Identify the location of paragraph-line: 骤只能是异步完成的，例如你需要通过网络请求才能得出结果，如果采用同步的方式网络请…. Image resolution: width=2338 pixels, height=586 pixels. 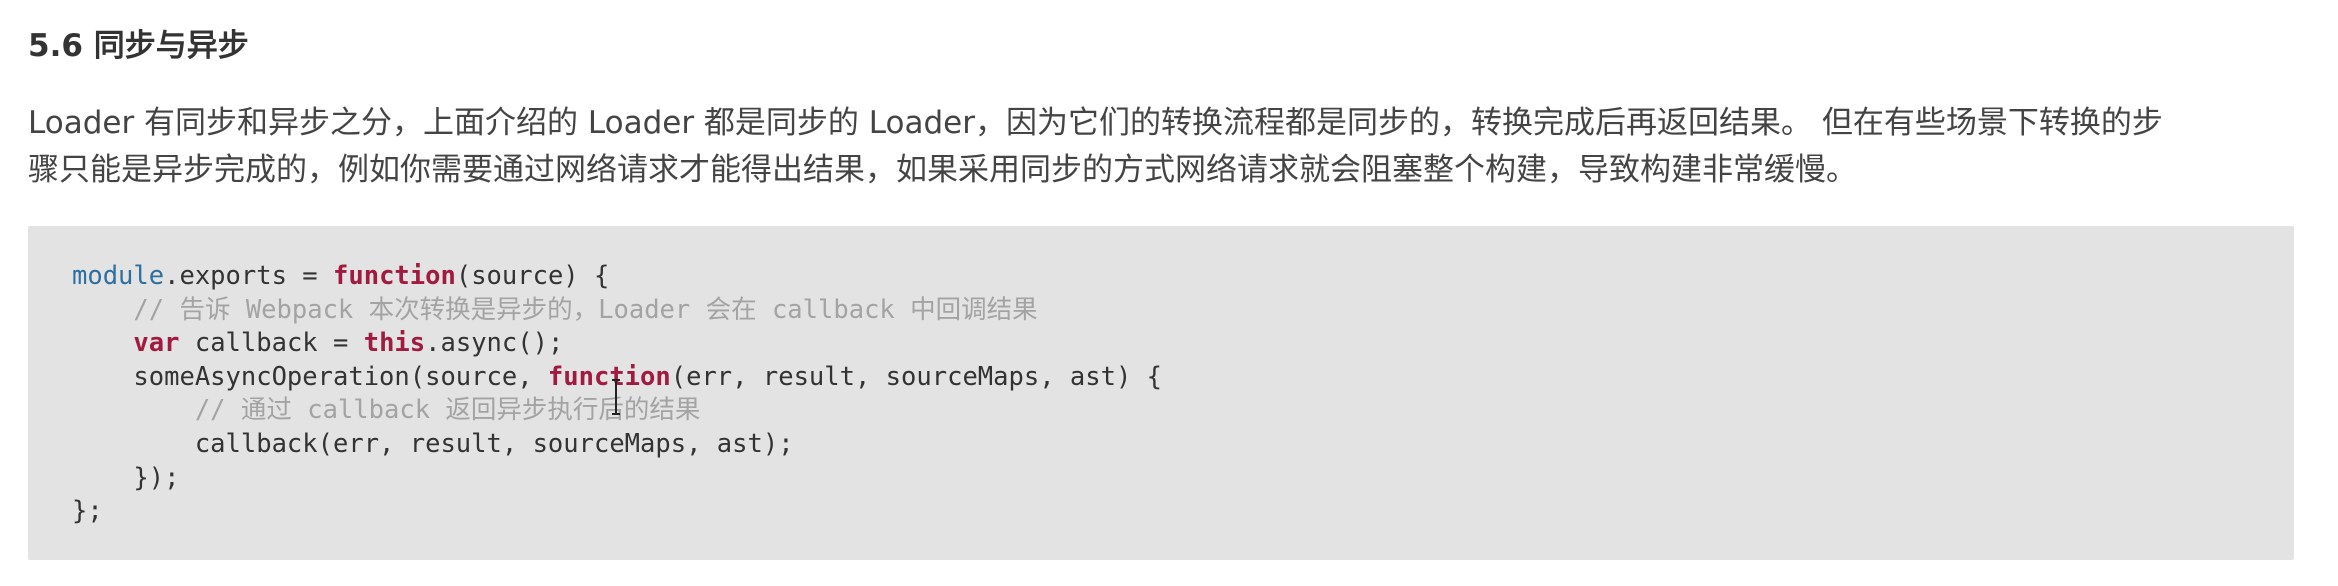
(942, 170).